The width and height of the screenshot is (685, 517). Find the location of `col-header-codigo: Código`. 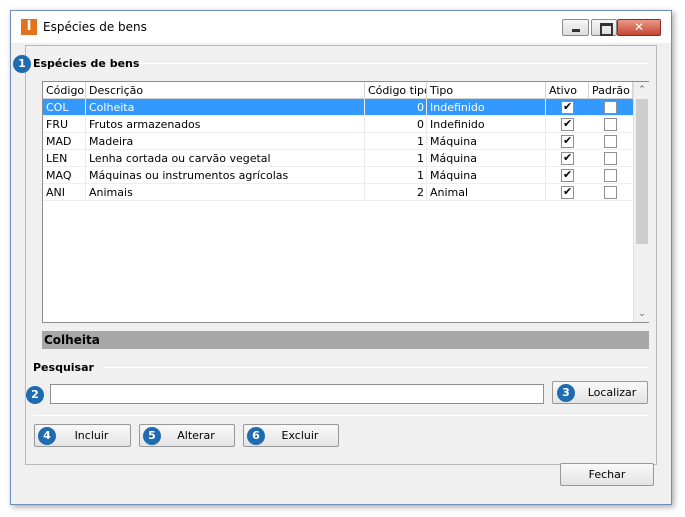

col-header-codigo: Código is located at coordinates (64, 90).